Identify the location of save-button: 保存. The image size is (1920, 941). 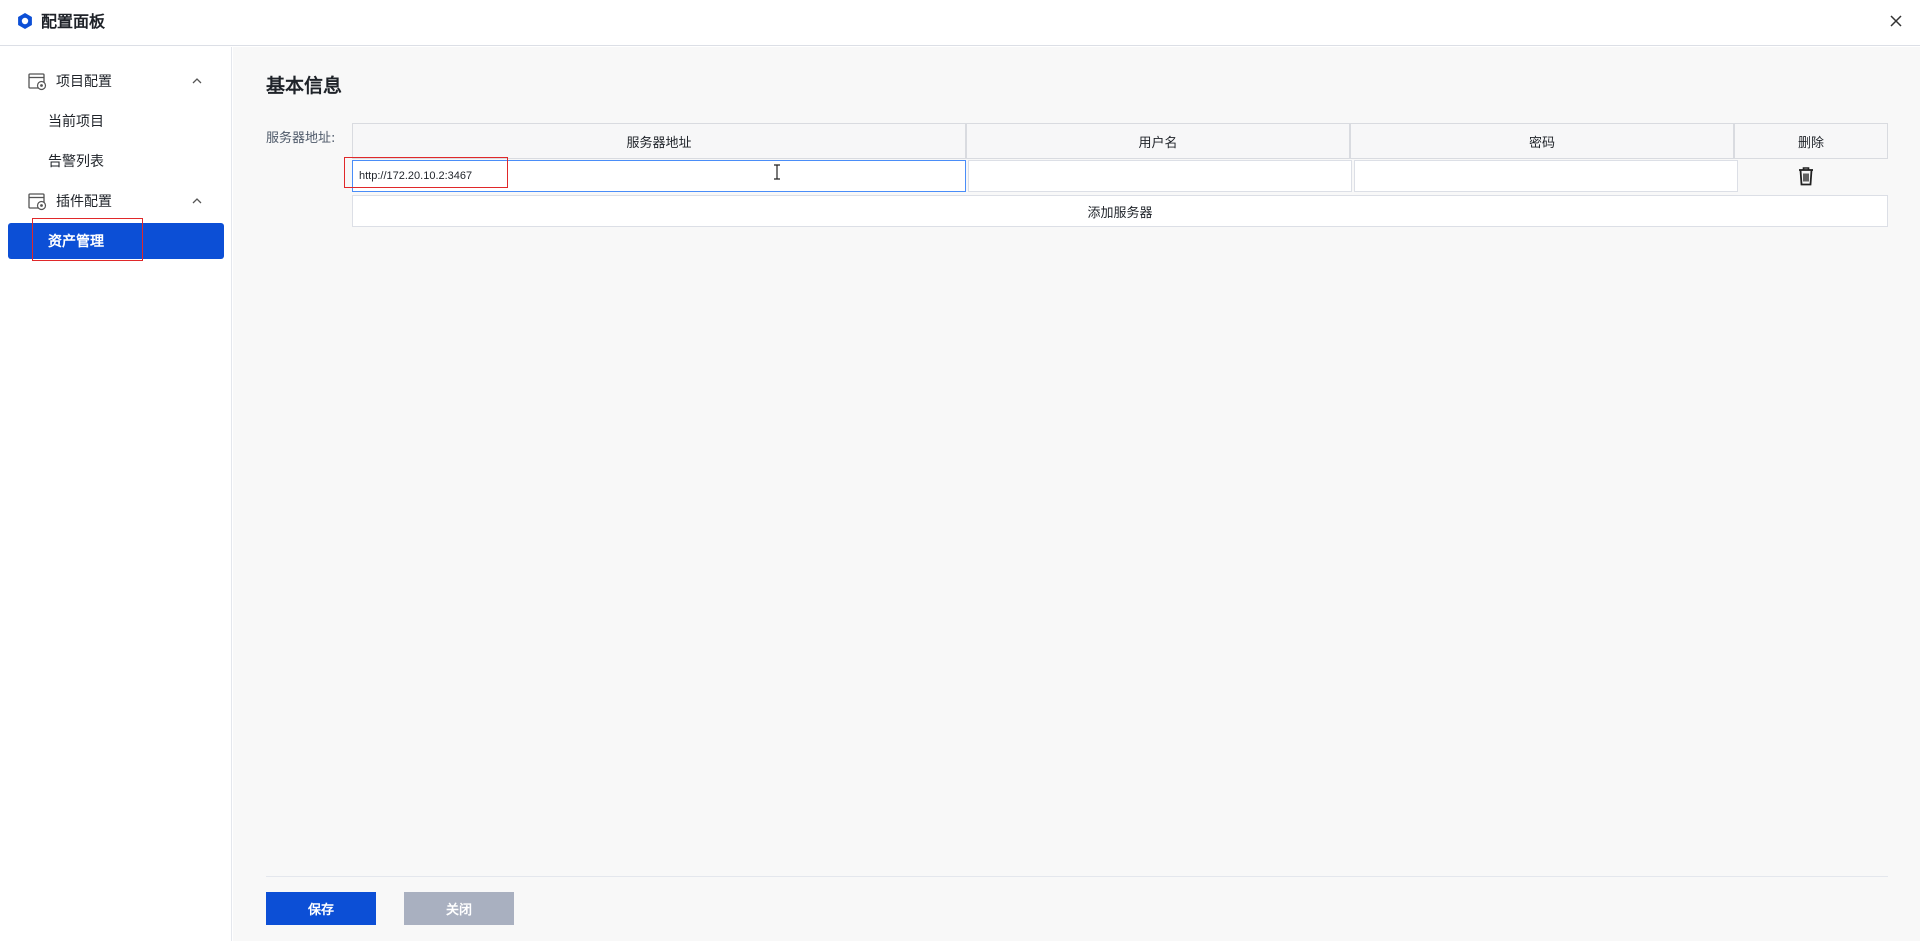
(321, 908).